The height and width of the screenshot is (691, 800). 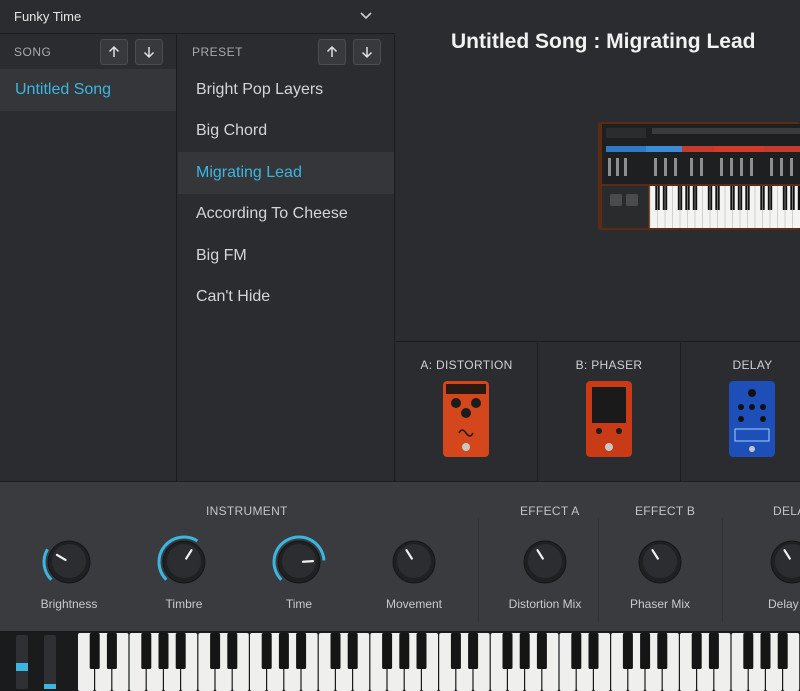 What do you see at coordinates (366, 16) in the screenshot?
I see `chevron-down-icon` at bounding box center [366, 16].